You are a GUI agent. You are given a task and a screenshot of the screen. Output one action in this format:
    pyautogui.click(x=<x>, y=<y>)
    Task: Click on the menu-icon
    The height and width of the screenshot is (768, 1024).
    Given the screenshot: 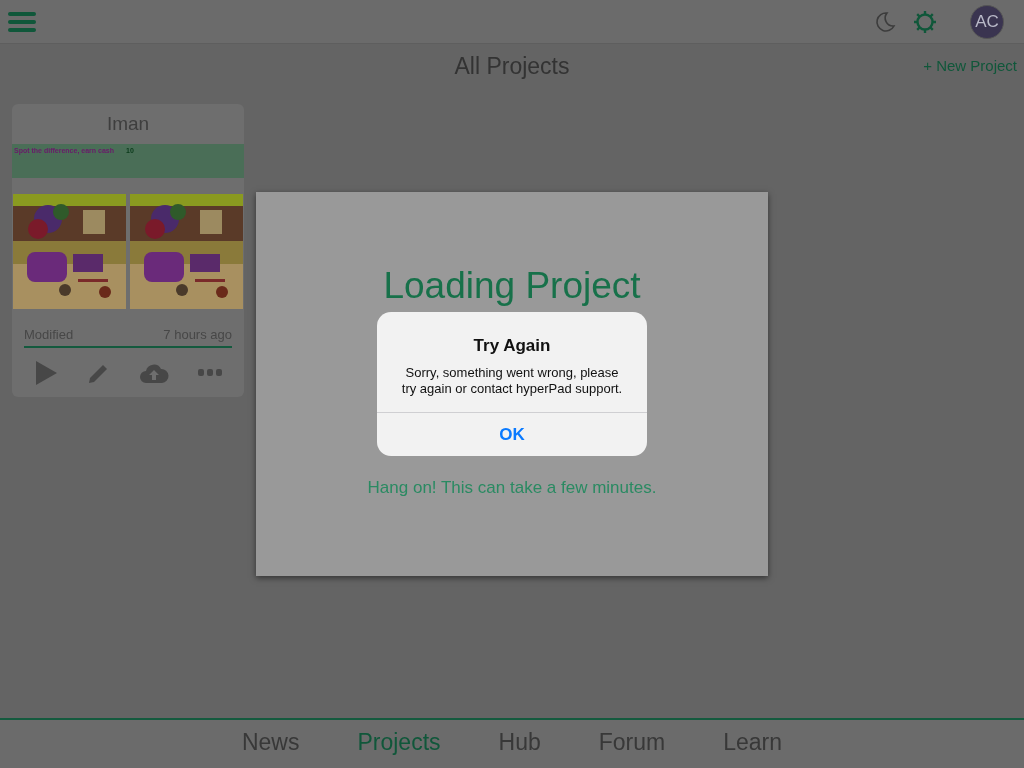 What is the action you would take?
    pyautogui.click(x=23, y=21)
    